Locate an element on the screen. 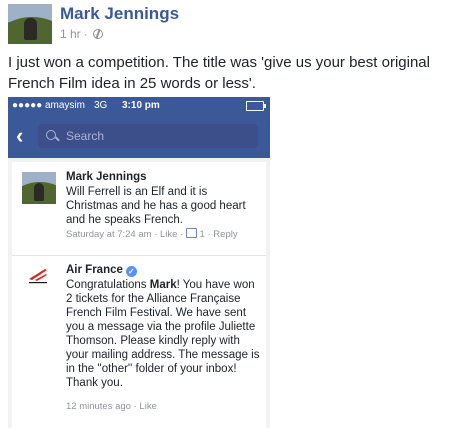 The height and width of the screenshot is (428, 461). battery-icon is located at coordinates (256, 106).